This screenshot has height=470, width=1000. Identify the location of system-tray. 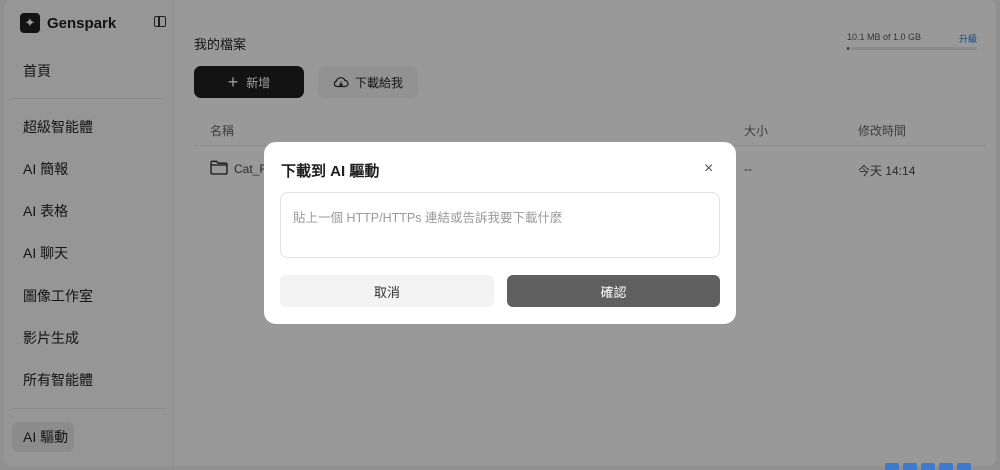
(942, 466).